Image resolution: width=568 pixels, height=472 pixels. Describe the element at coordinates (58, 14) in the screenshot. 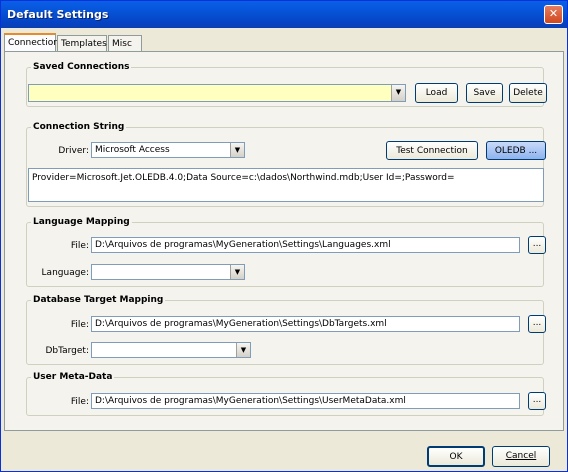

I see `window-title: Default Settings` at that location.